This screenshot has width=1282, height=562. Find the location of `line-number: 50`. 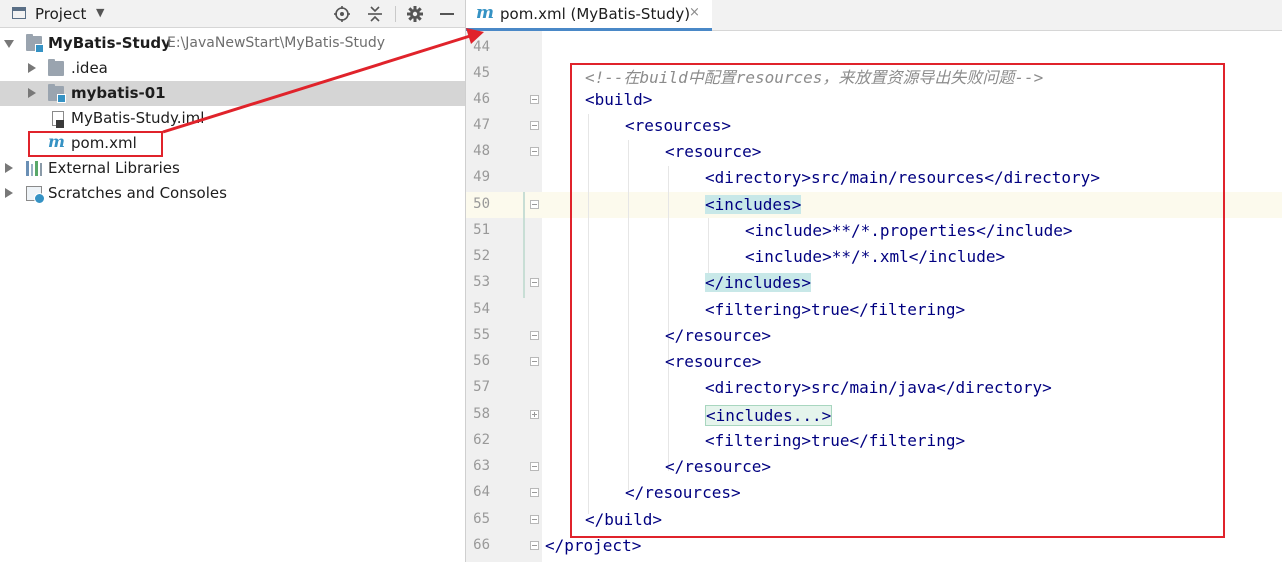

line-number: 50 is located at coordinates (481, 204).